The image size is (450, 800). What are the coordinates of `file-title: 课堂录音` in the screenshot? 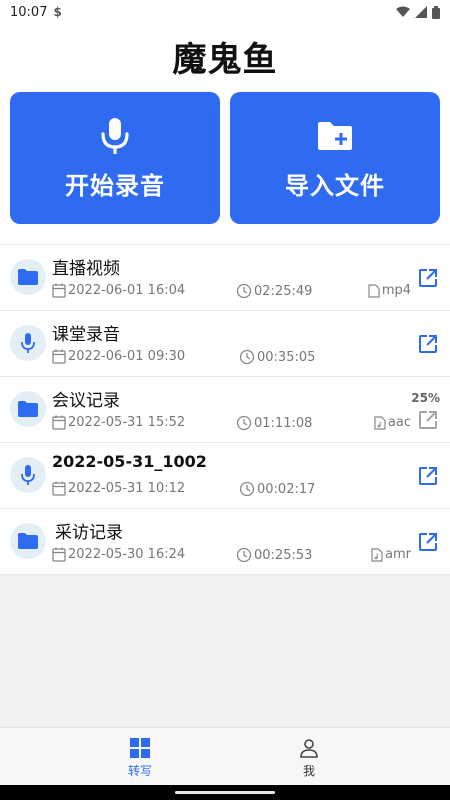 It's located at (86, 335).